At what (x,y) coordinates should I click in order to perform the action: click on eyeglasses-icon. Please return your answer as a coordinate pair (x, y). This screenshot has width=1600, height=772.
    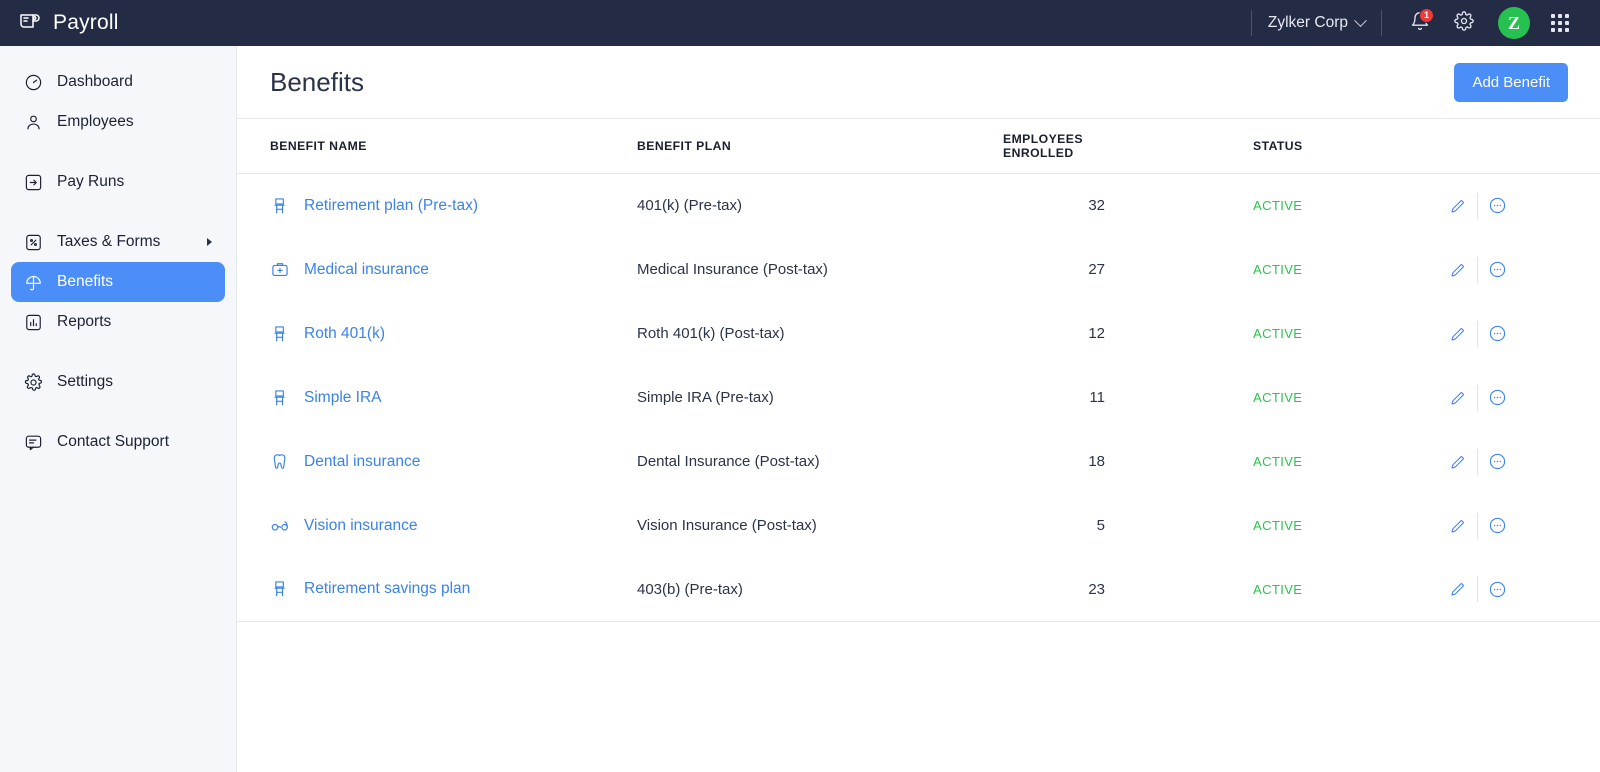
    Looking at the image, I should click on (280, 526).